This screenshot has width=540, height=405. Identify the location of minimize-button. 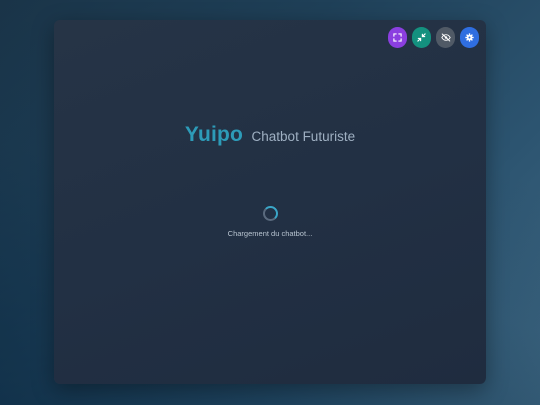
(421, 37).